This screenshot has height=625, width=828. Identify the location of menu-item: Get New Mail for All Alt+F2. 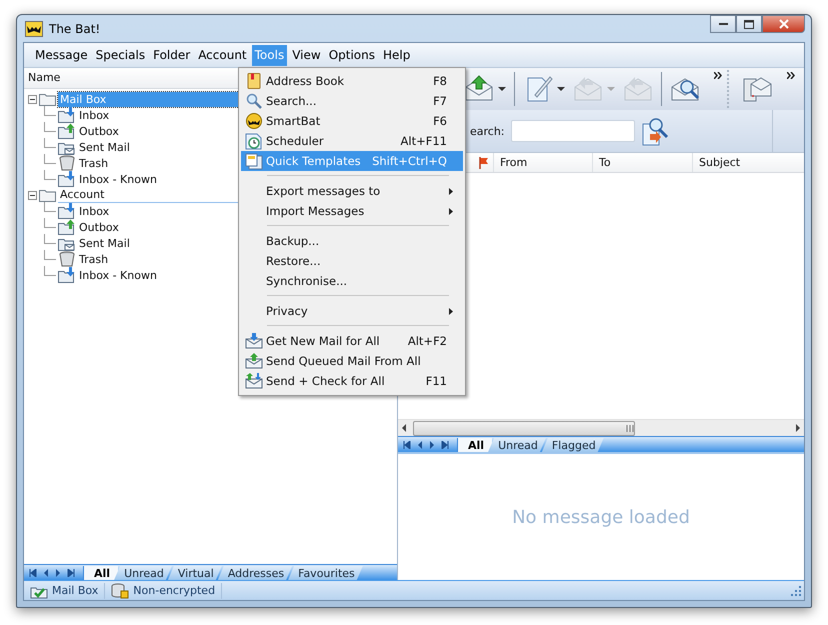
(352, 341).